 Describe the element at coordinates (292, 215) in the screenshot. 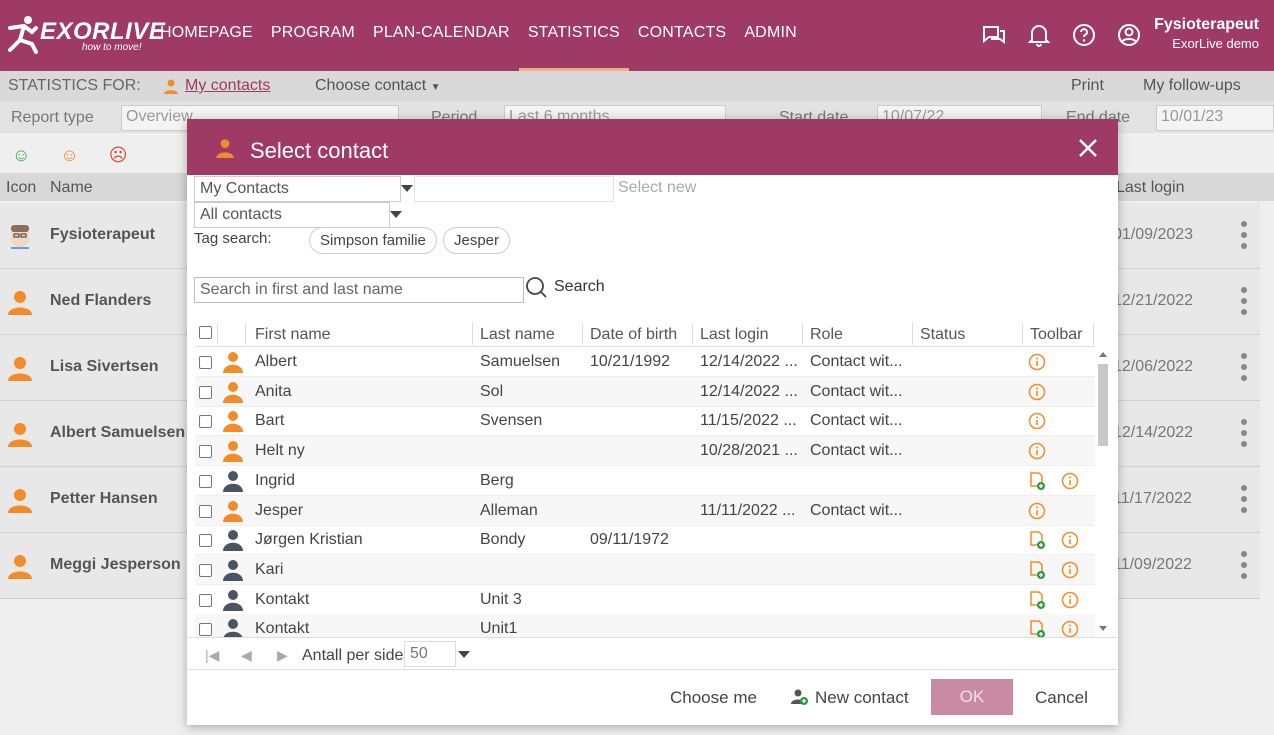

I see `contacts-filter-select: All contacts` at that location.